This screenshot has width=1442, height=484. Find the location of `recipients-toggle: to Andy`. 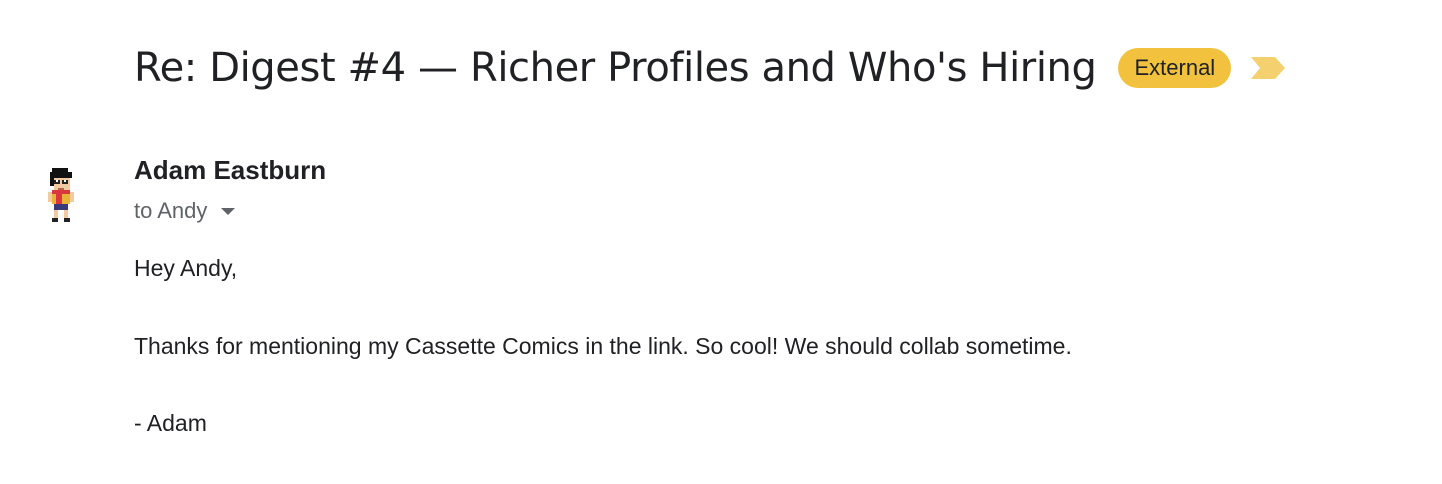

recipients-toggle: to Andy is located at coordinates (185, 211).